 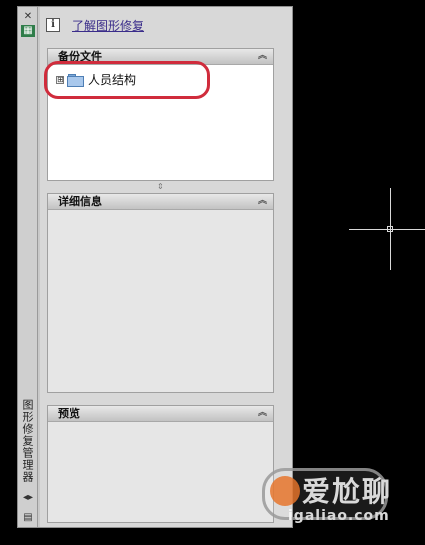 What do you see at coordinates (28, 267) in the screenshot?
I see `palette-titlebar: ✕ ▦ 图形修复管理器 ◂▸ ▤` at bounding box center [28, 267].